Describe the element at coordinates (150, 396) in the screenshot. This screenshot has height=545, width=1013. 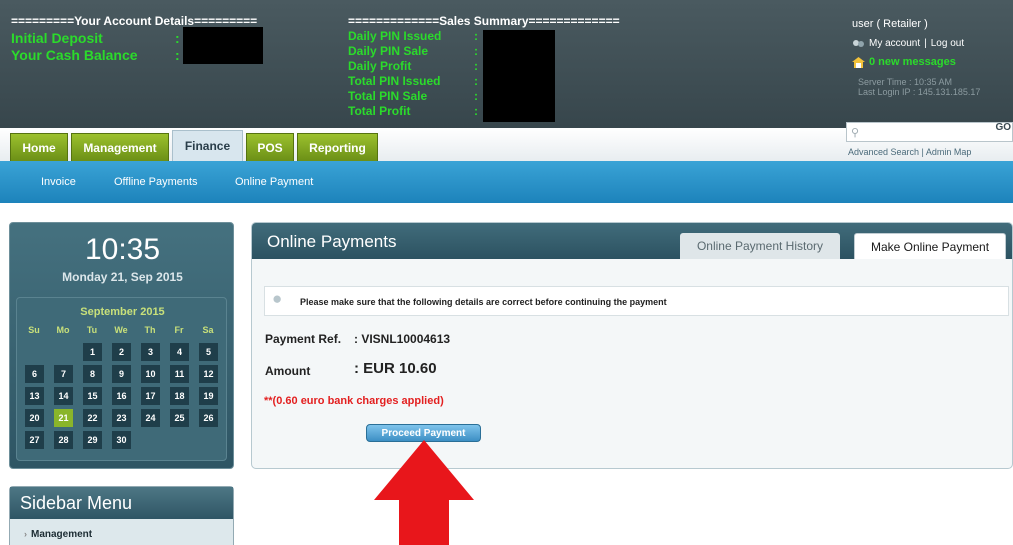
I see `calendar-day: 17` at that location.